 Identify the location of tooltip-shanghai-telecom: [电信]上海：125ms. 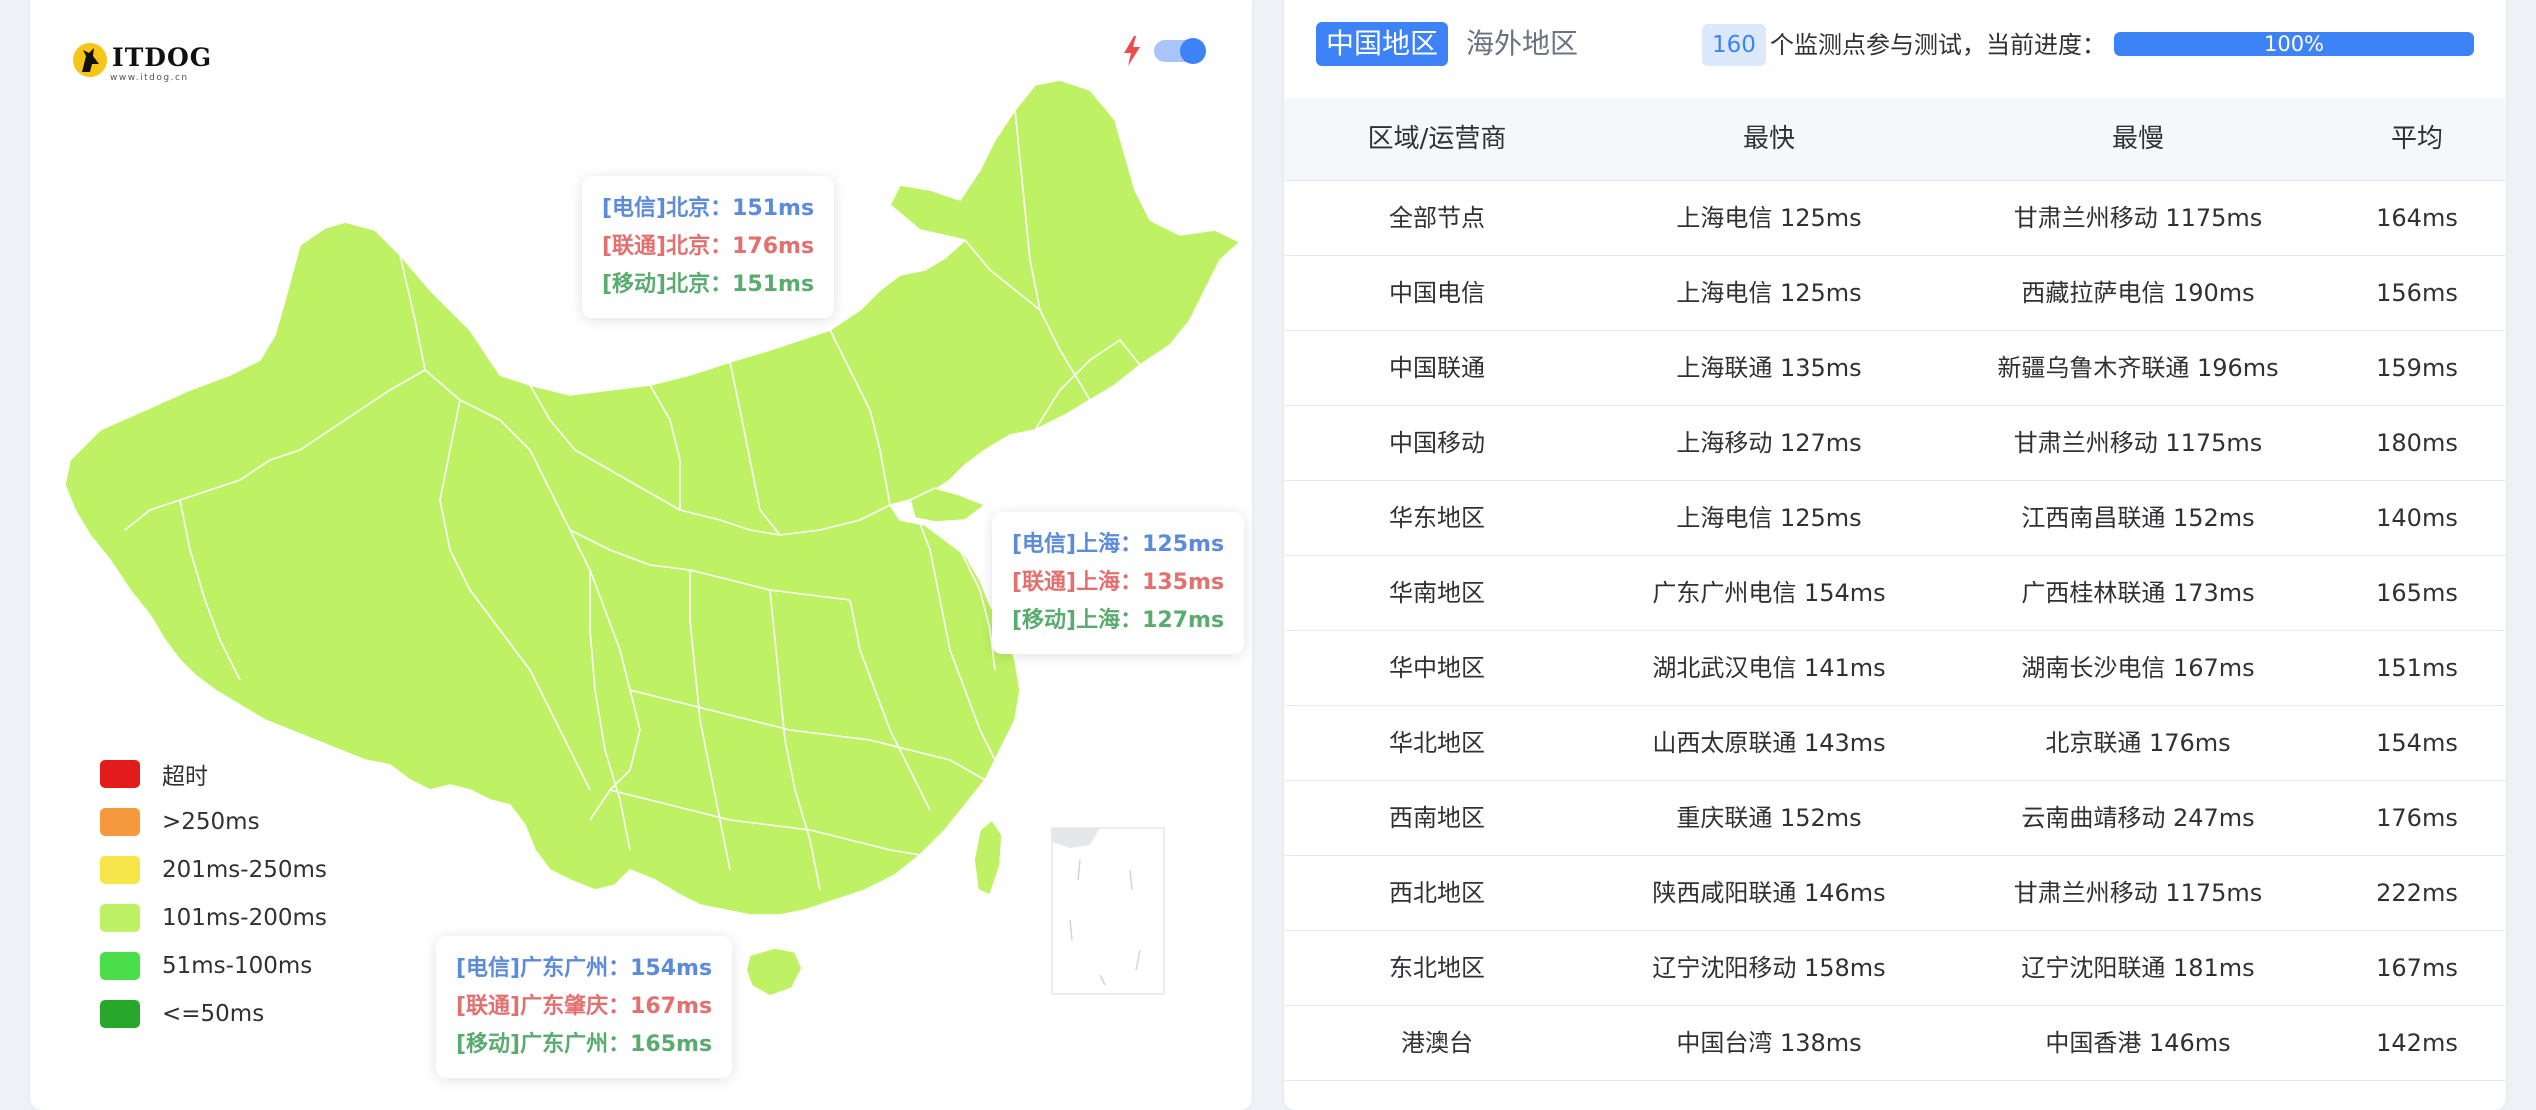
(1118, 544).